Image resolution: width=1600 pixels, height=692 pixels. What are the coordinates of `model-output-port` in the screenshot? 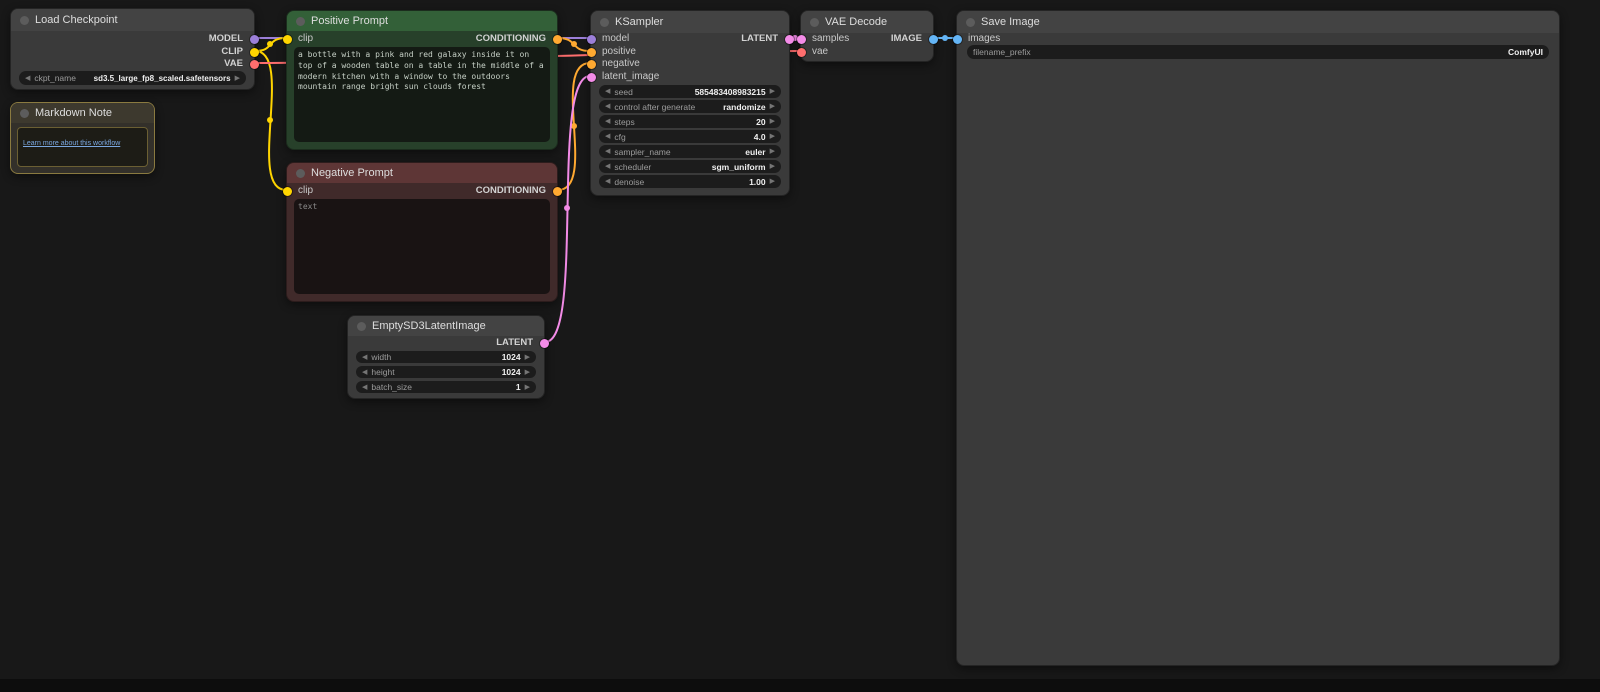 It's located at (254, 39).